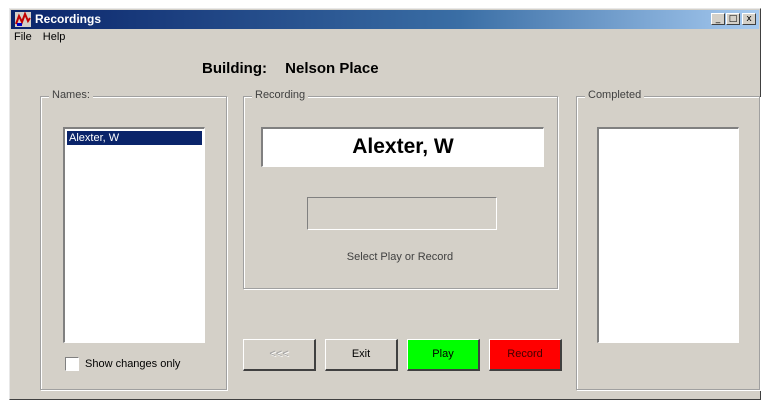  I want to click on completed-group-label: Completed, so click(615, 95).